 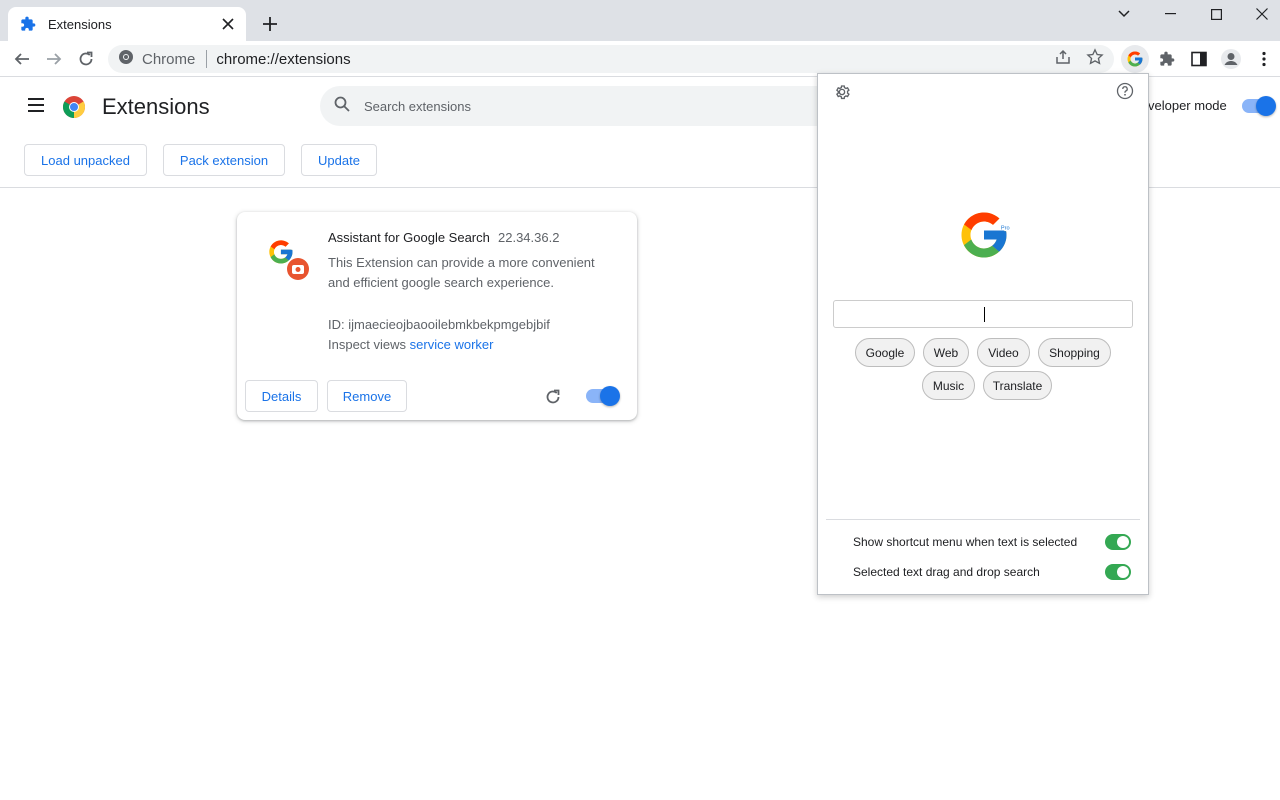 What do you see at coordinates (452, 344) in the screenshot?
I see `service-worker-link: service worker` at bounding box center [452, 344].